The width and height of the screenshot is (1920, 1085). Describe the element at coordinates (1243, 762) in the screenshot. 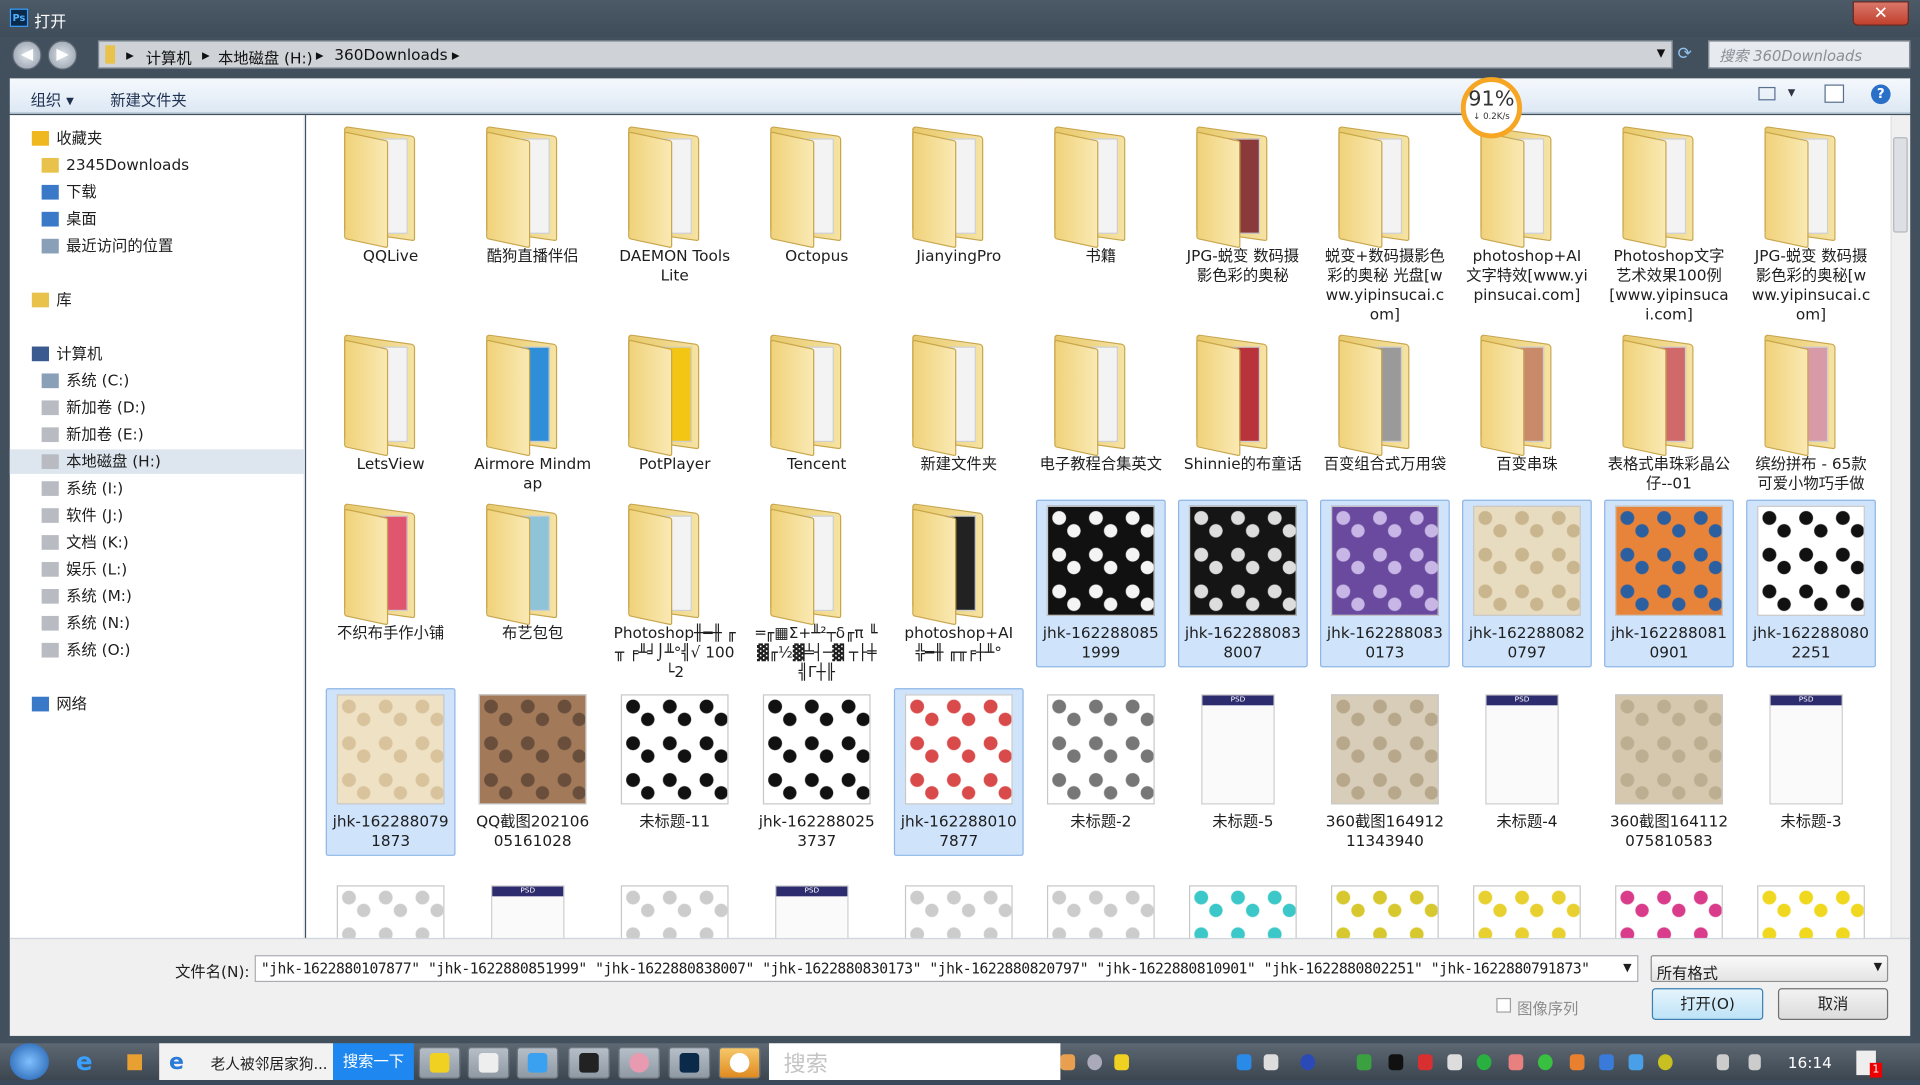

I see `file-item: PSD 未标题-5` at that location.